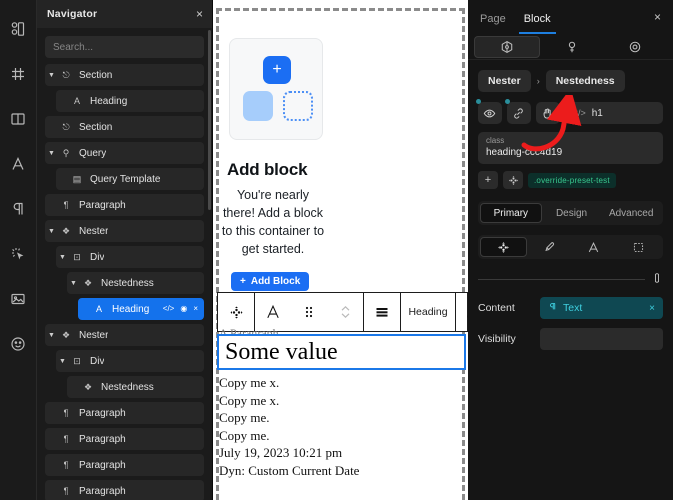 The image size is (673, 500). What do you see at coordinates (341, 352) in the screenshot?
I see `selected-heading-block: Some value` at bounding box center [341, 352].